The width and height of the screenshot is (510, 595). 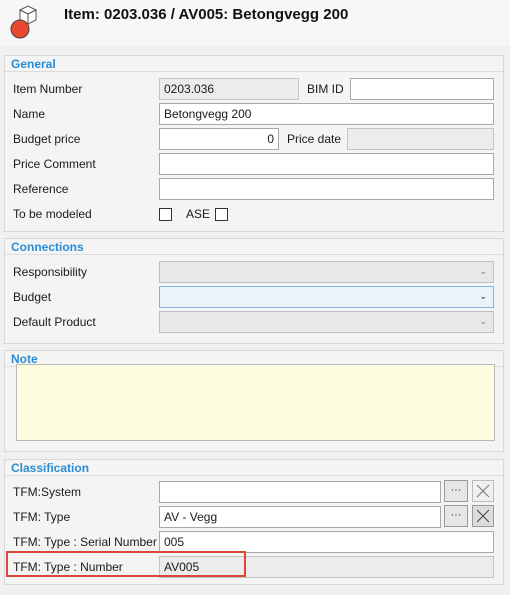 I want to click on tfm-system-clear-button, so click(x=483, y=491).